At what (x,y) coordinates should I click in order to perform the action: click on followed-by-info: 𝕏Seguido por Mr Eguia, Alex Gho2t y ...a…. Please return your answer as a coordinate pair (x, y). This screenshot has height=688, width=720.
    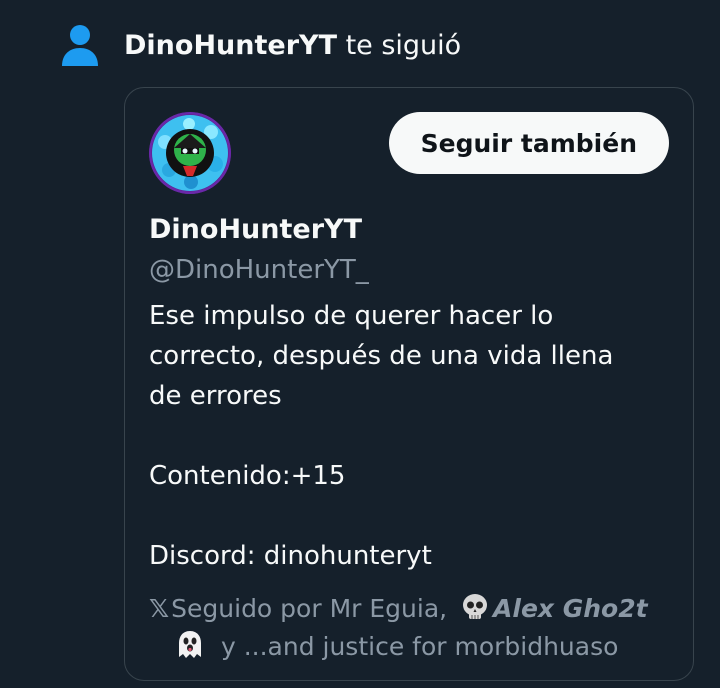
    Looking at the image, I should click on (414, 628).